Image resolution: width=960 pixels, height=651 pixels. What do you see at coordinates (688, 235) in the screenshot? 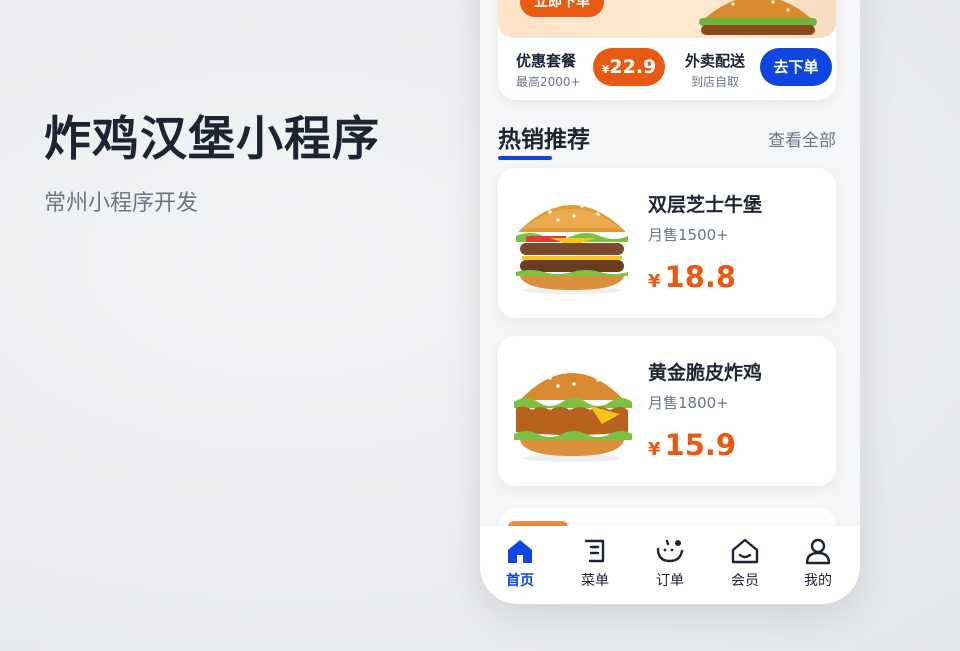
I see `product-sales: 月售1500+` at bounding box center [688, 235].